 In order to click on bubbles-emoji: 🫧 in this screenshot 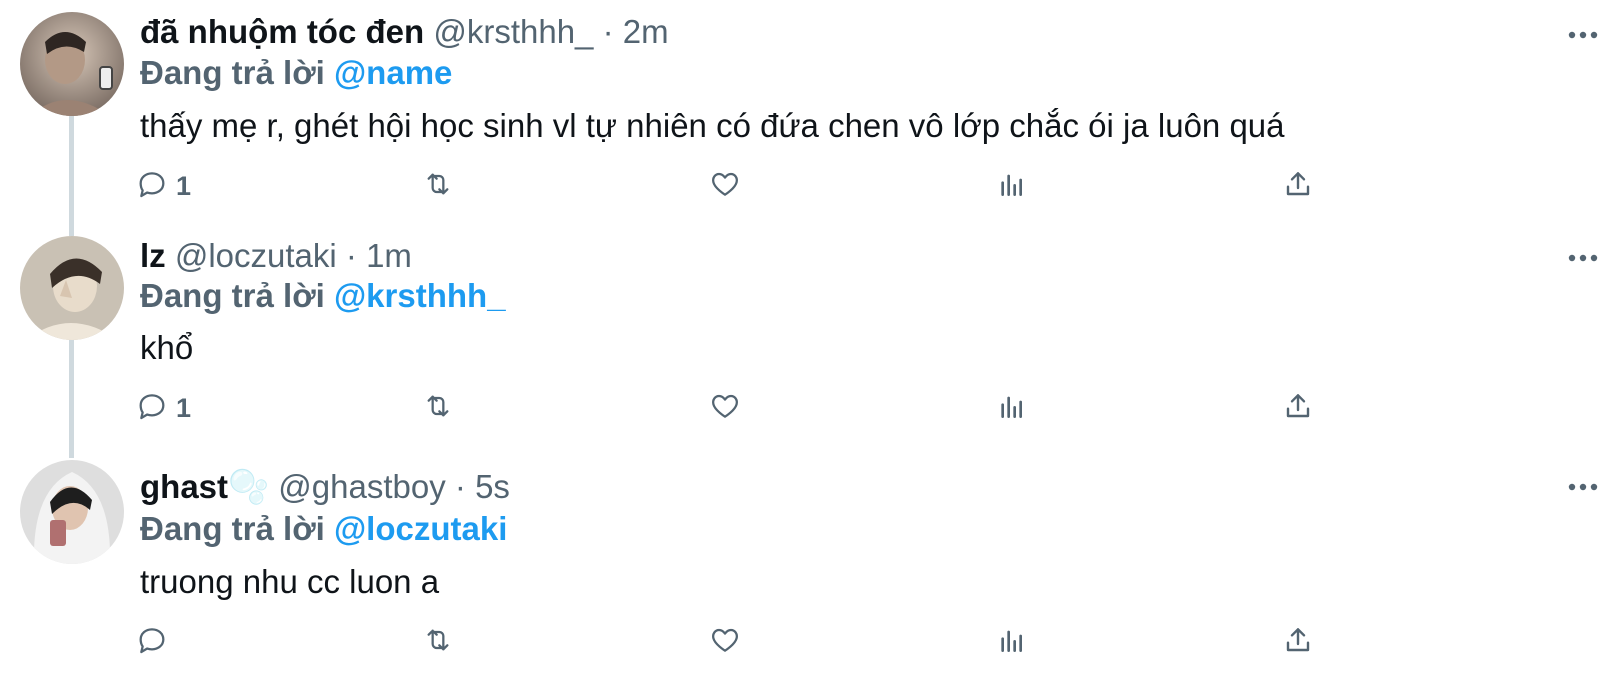, I will do `click(249, 486)`.